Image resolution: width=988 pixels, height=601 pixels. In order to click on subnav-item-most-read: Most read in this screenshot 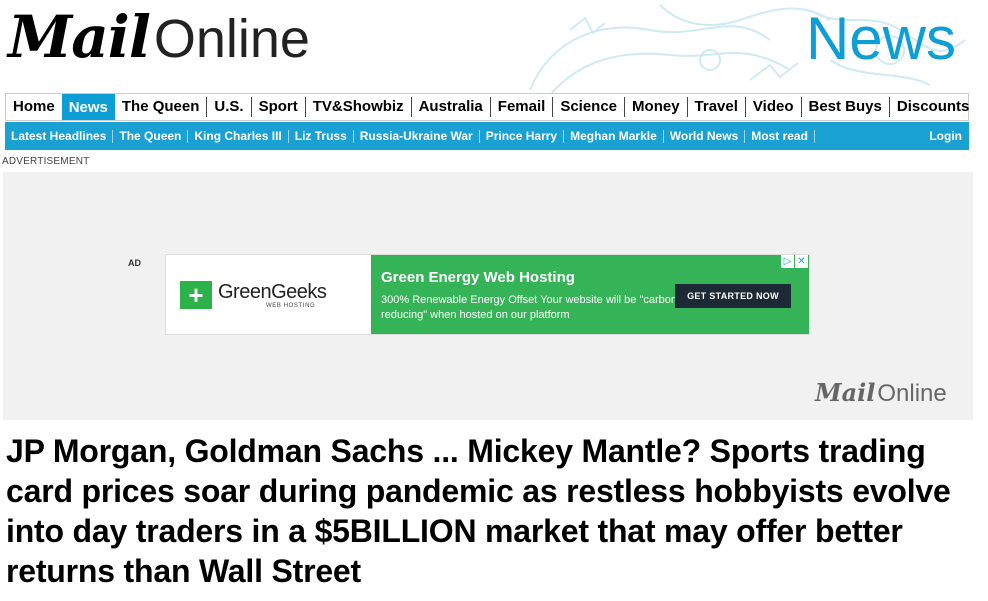, I will do `click(780, 136)`.